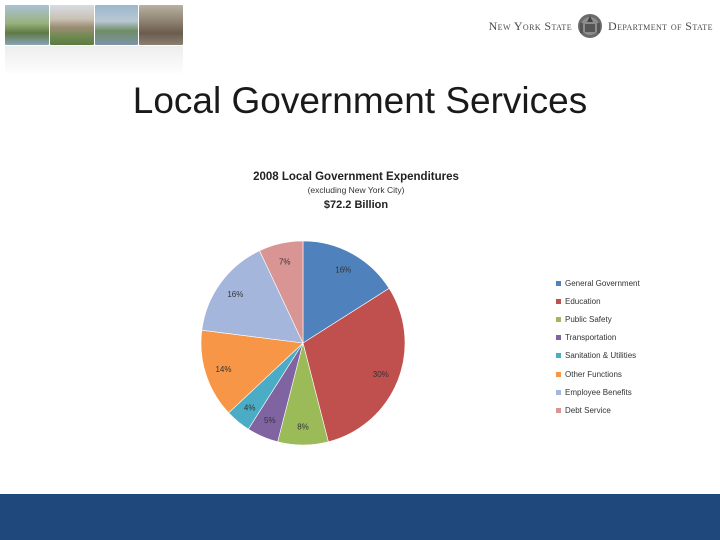 This screenshot has width=720, height=540. Describe the element at coordinates (660, 25) in the screenshot. I see `brand-right-text: Department of State` at that location.